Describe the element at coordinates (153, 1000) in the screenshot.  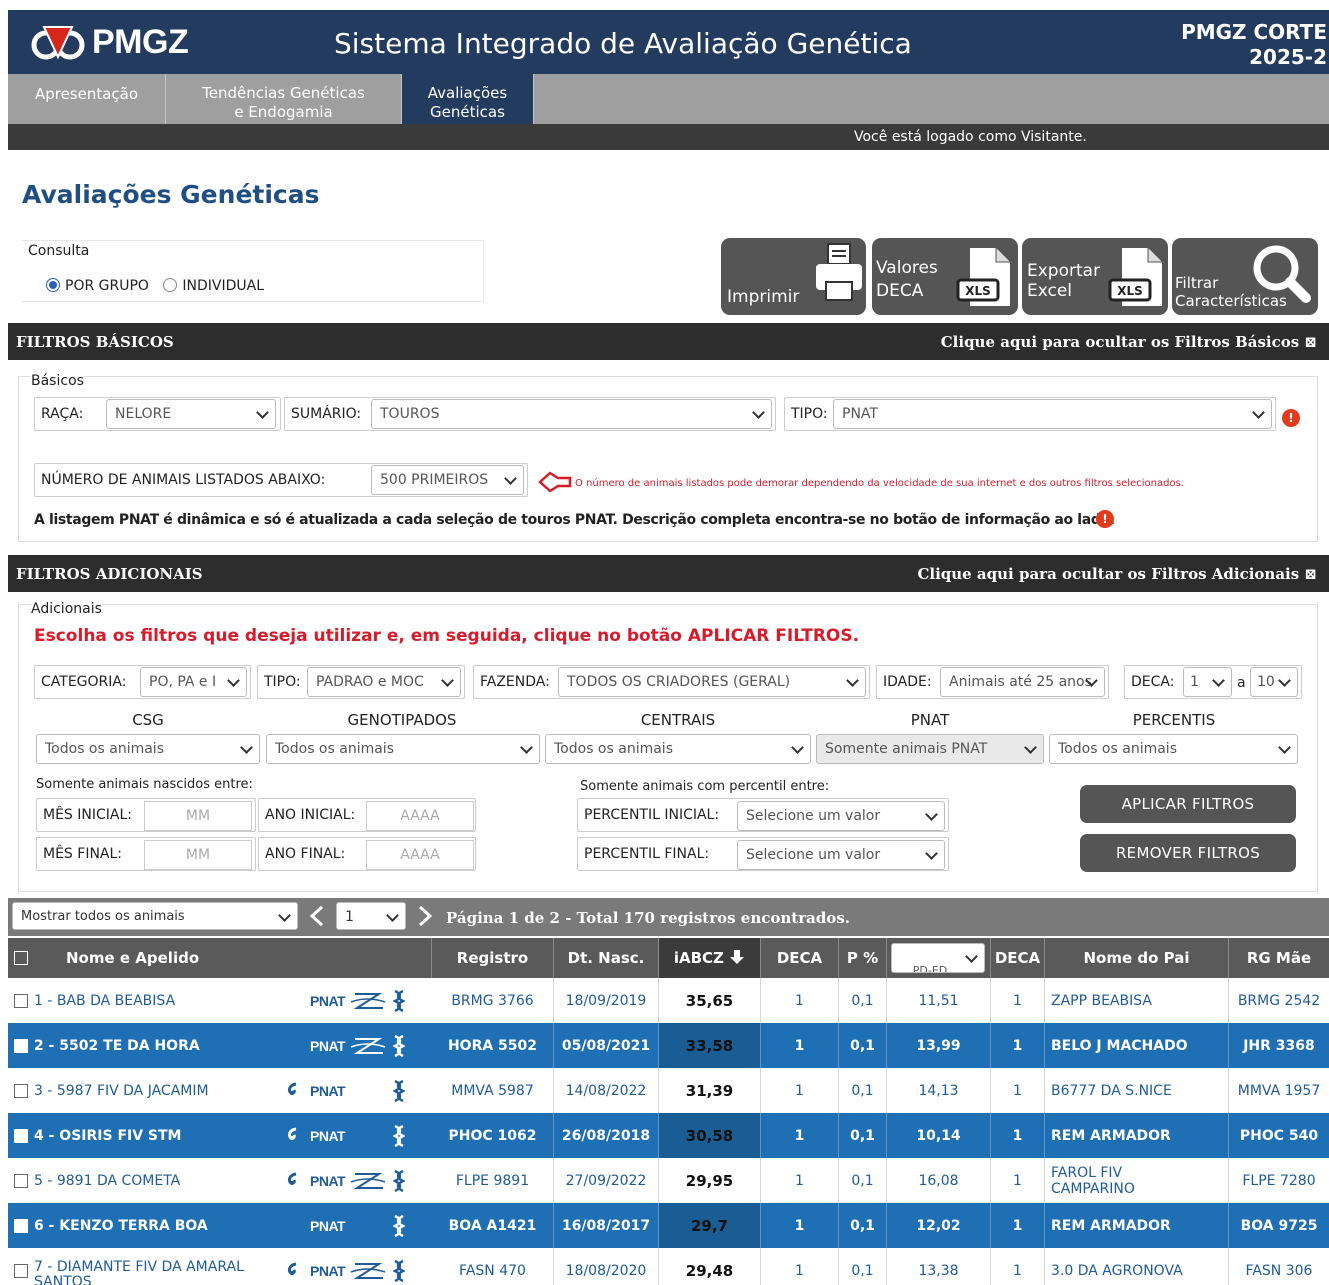
I see `animal-name-cell: 1 - BAB DA BEABISA` at that location.